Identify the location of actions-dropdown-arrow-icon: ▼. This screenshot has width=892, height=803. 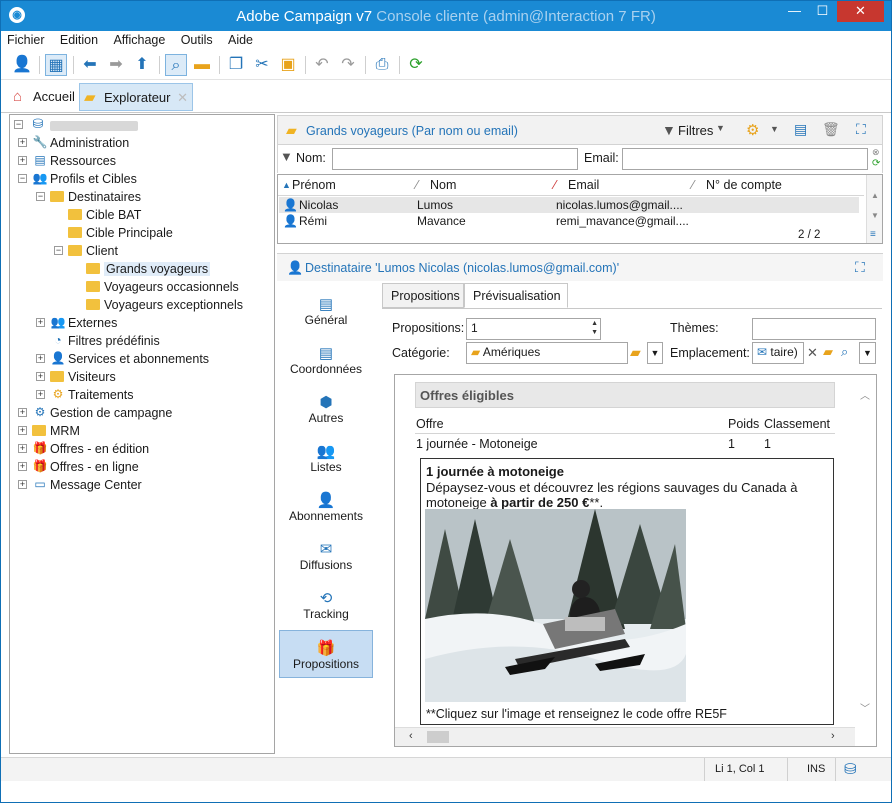
(774, 129).